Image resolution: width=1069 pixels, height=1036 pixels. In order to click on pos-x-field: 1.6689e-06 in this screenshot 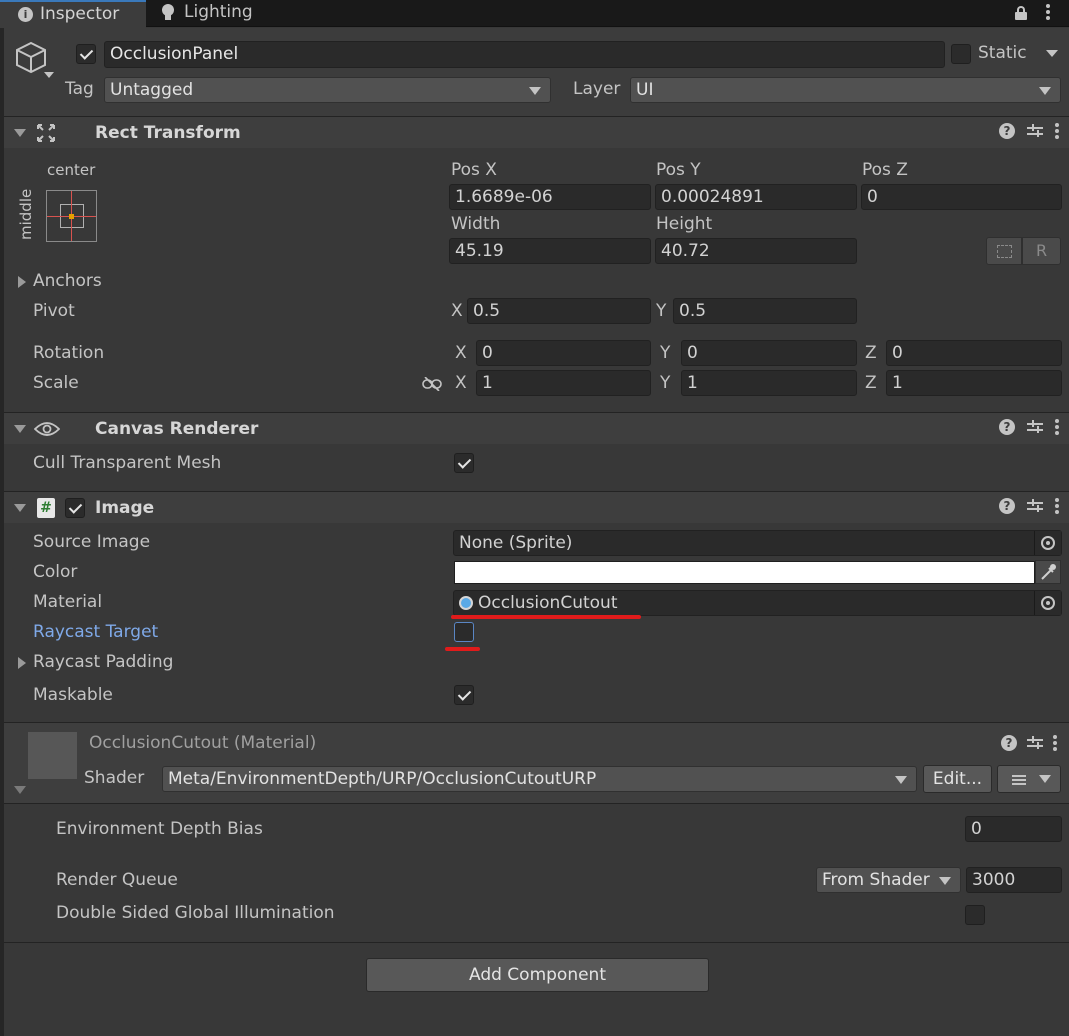, I will do `click(550, 197)`.